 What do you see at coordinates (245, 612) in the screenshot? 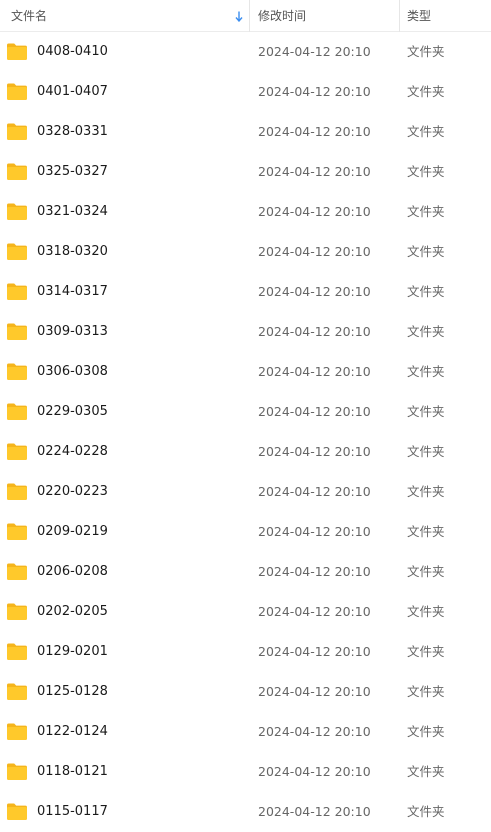
I see `file-row: 0202-0205 2024-04-12 20:10 文件夹` at bounding box center [245, 612].